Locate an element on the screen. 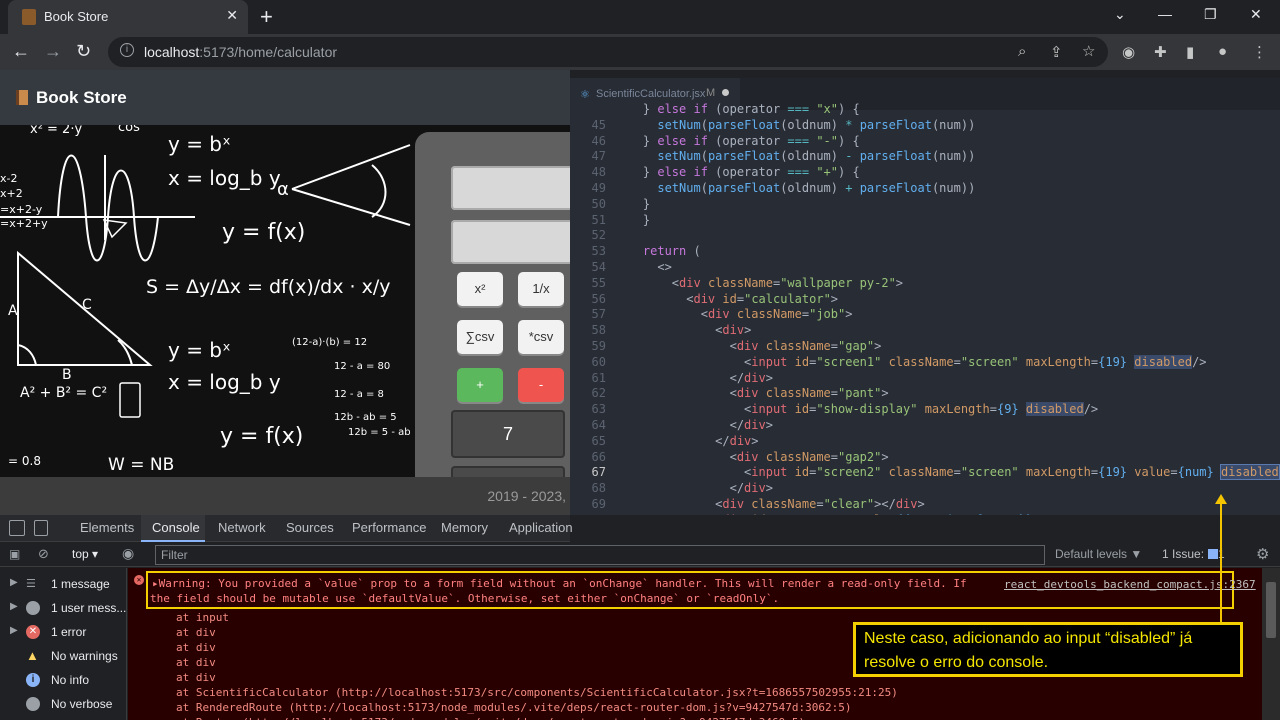 The width and height of the screenshot is (1280, 720). scientific-calculator: x² 1/x ∑csv *csv + - 7 is located at coordinates (495, 323).